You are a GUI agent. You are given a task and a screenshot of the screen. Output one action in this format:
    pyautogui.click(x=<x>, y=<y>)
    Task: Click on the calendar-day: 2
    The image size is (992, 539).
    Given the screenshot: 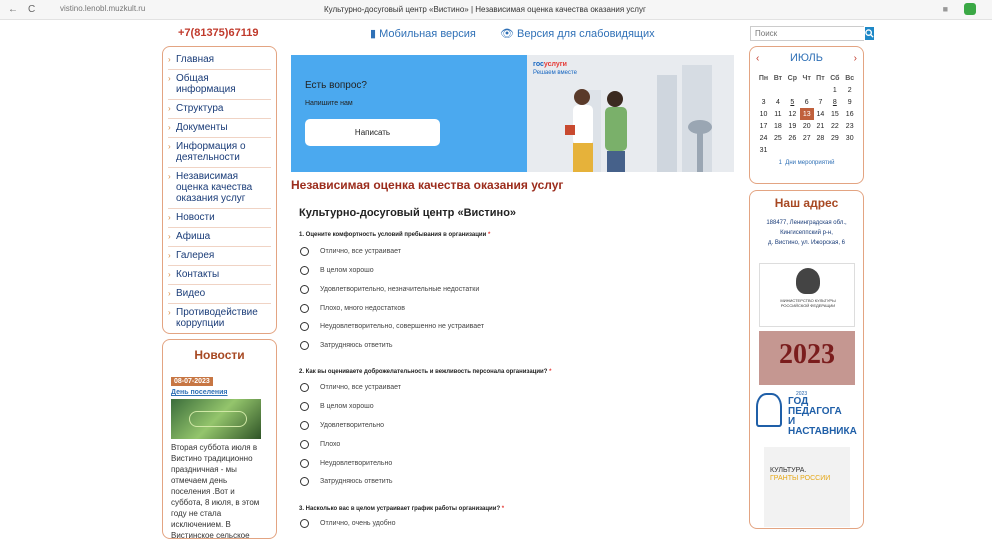 What is the action you would take?
    pyautogui.click(x=849, y=90)
    